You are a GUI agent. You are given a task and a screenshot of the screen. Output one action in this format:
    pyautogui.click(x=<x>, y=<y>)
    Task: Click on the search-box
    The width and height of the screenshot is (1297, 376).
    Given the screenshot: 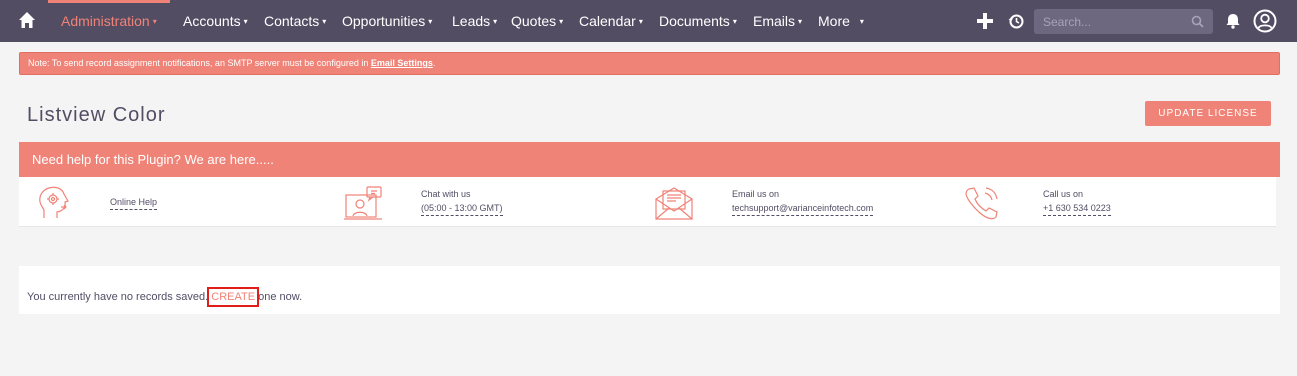 What is the action you would take?
    pyautogui.click(x=1123, y=21)
    